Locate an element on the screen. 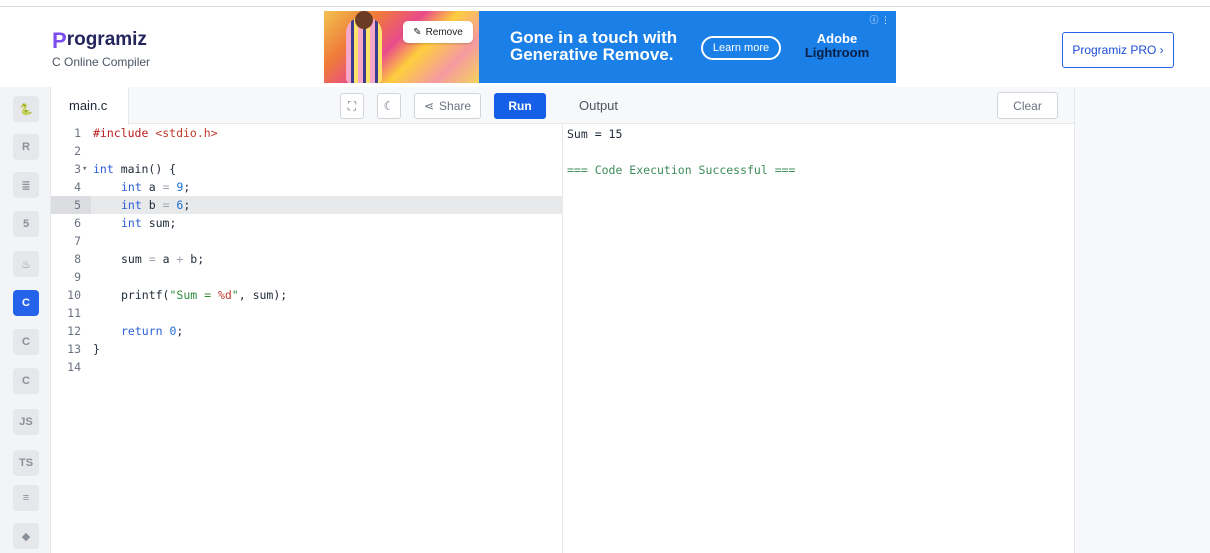 Image resolution: width=1210 pixels, height=553 pixels. code-token: "Sum = is located at coordinates (193, 295).